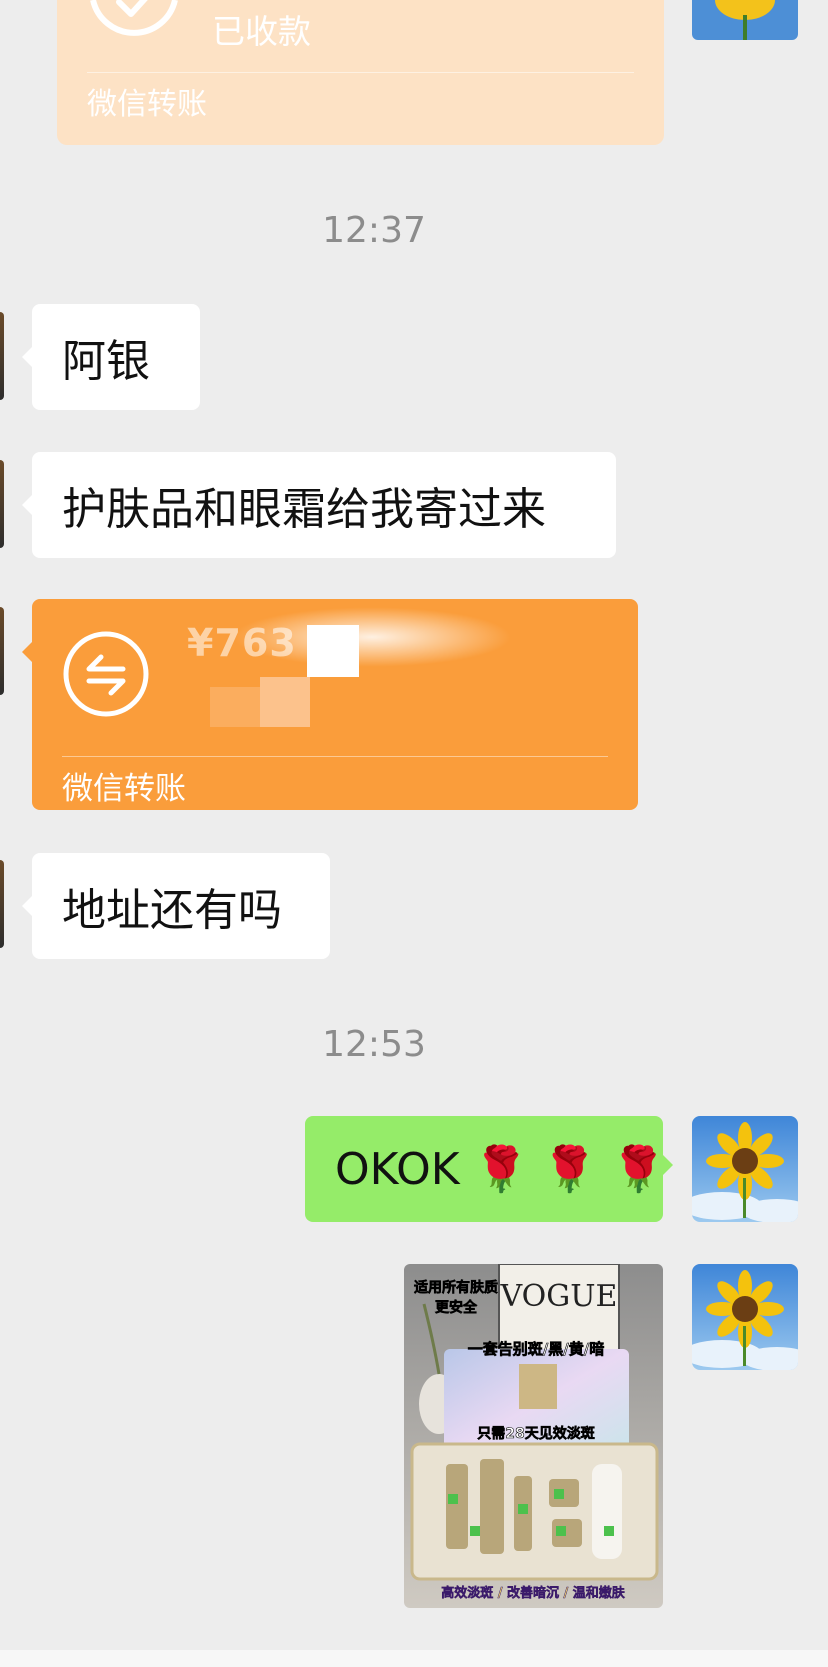 The height and width of the screenshot is (1667, 828). What do you see at coordinates (304, 509) in the screenshot?
I see `message-text: 护肤品和眼霜给我寄过来` at bounding box center [304, 509].